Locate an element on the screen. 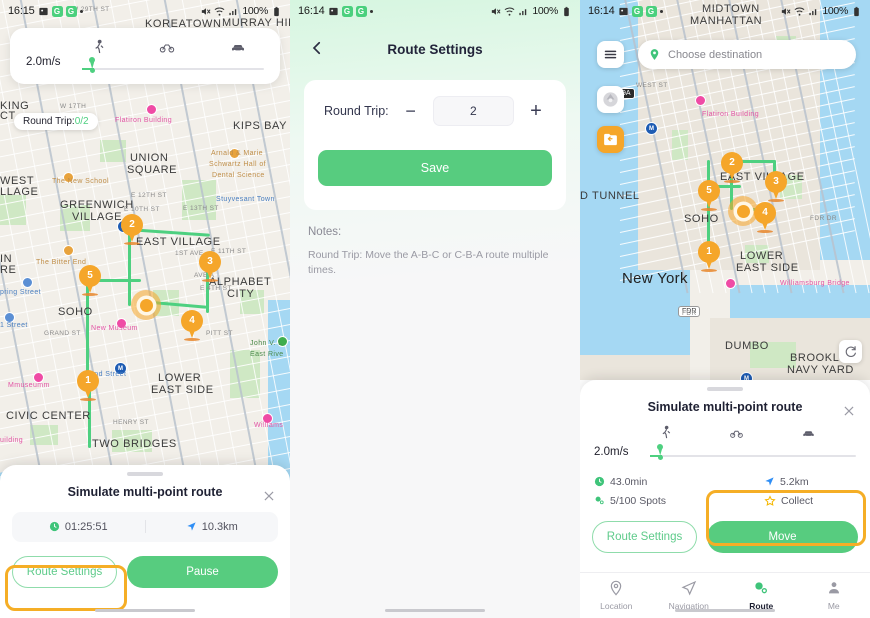 The image size is (870, 618). subway-station-icon: M is located at coordinates (746, 376).